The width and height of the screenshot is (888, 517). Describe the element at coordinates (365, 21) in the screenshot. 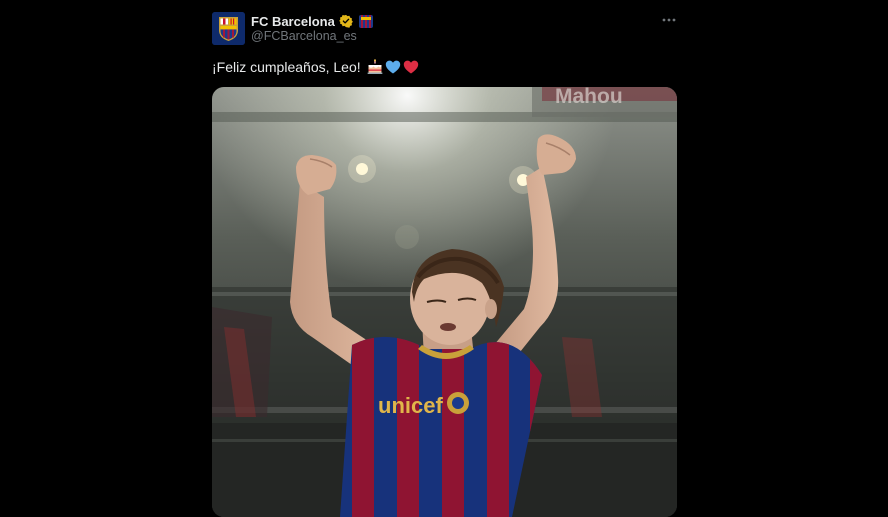

I see `affiliation-badge-icon` at that location.